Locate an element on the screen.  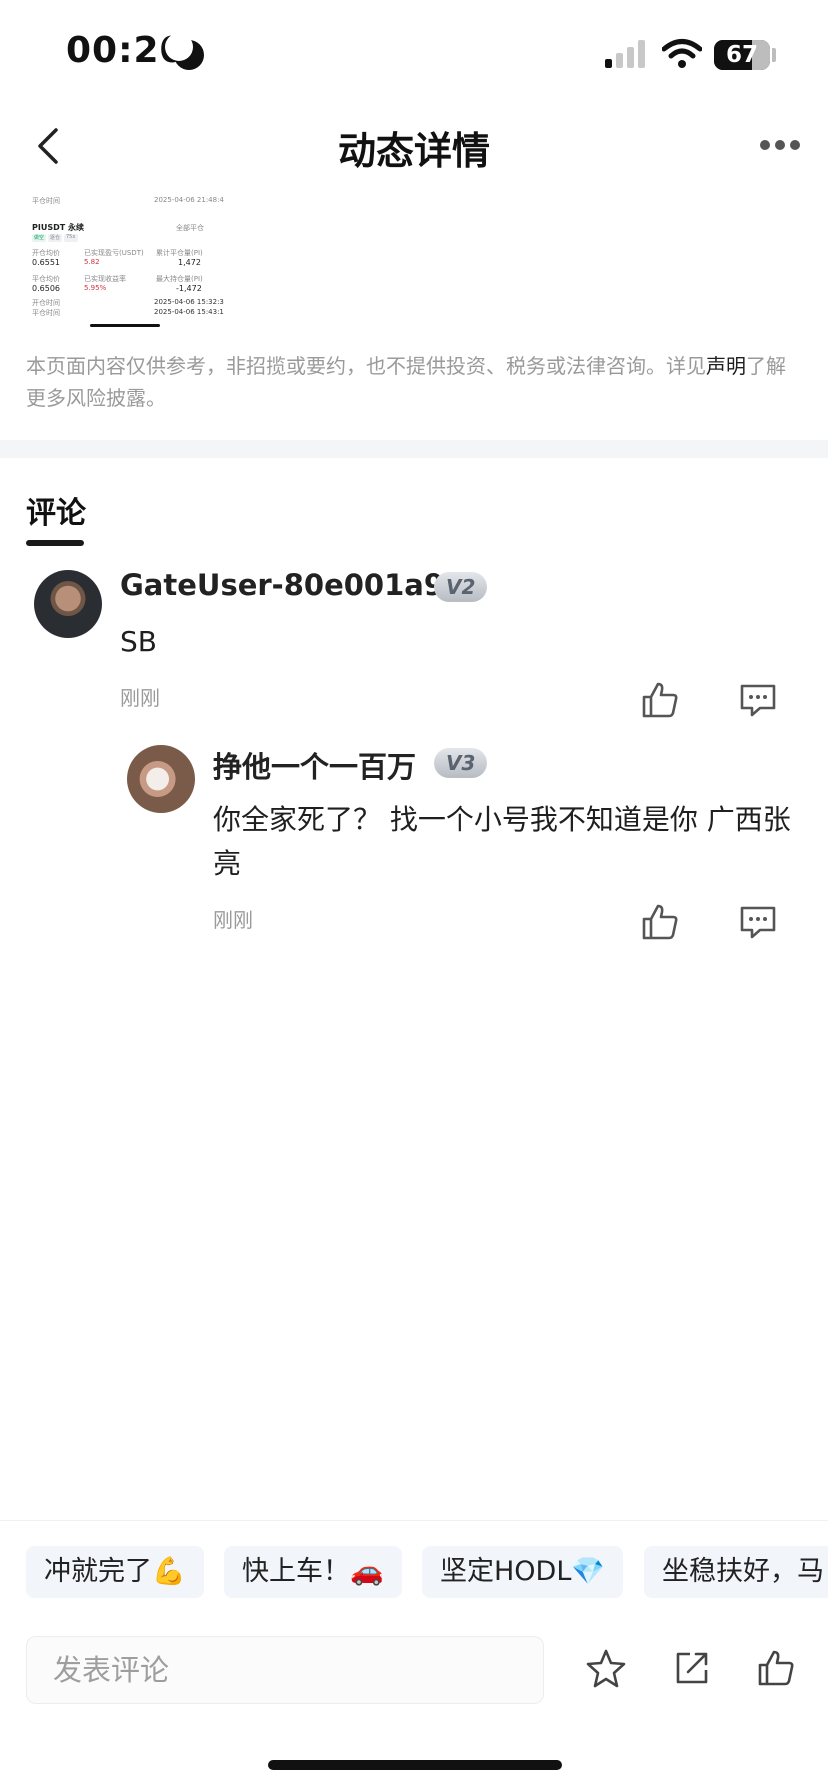
share-icon is located at coordinates (692, 1668).